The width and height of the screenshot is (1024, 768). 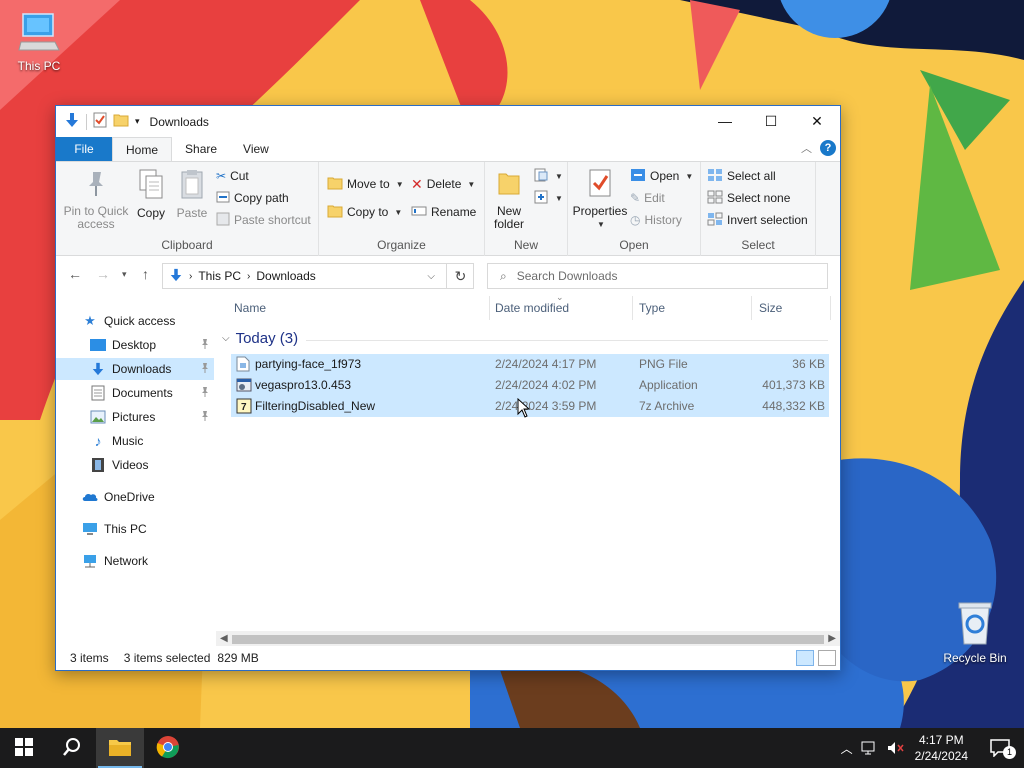 I want to click on copy-to-button: Copy to ▼, so click(x=364, y=212).